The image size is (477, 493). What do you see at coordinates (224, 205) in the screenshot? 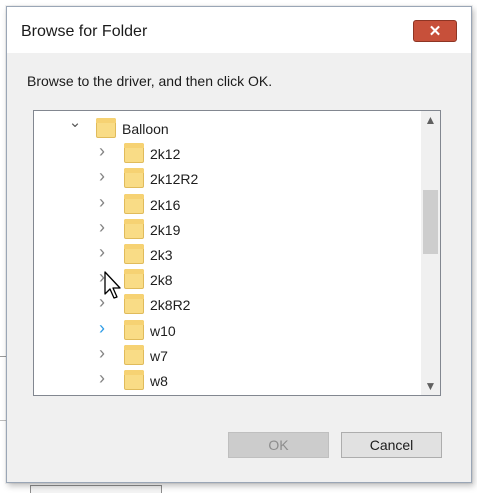
I see `tree-item: › 2k16` at bounding box center [224, 205].